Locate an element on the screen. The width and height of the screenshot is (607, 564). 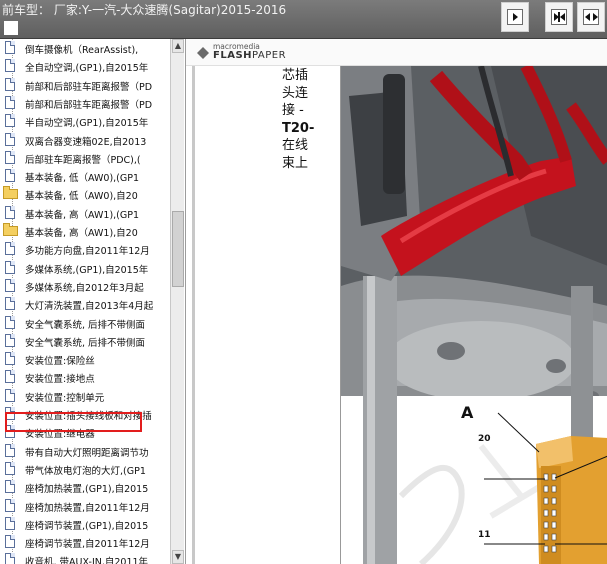
window-title: 前车型： 厂家:Y-一汽-大众速腾(Sagitar)2015-2016 is located at coordinates (144, 10).